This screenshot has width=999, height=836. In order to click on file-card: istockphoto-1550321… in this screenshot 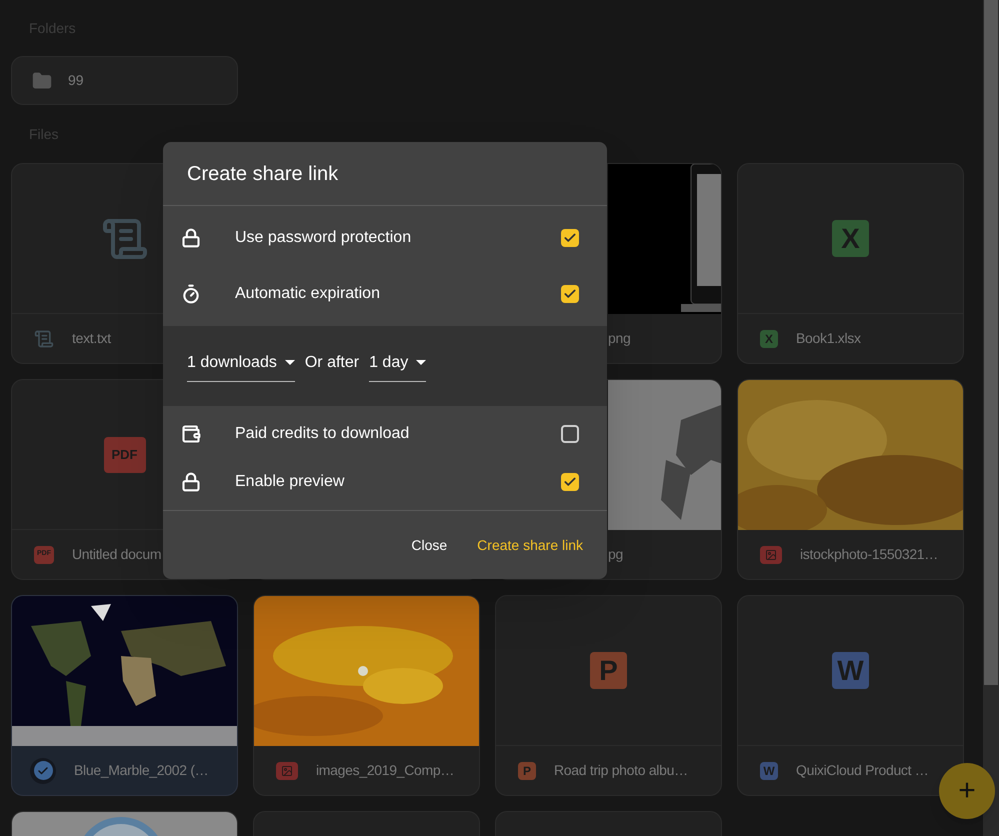, I will do `click(850, 479)`.